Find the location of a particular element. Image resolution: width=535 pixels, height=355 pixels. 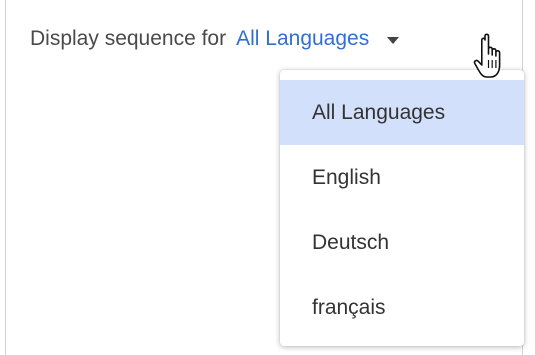

language-option-english: English is located at coordinates (402, 177).